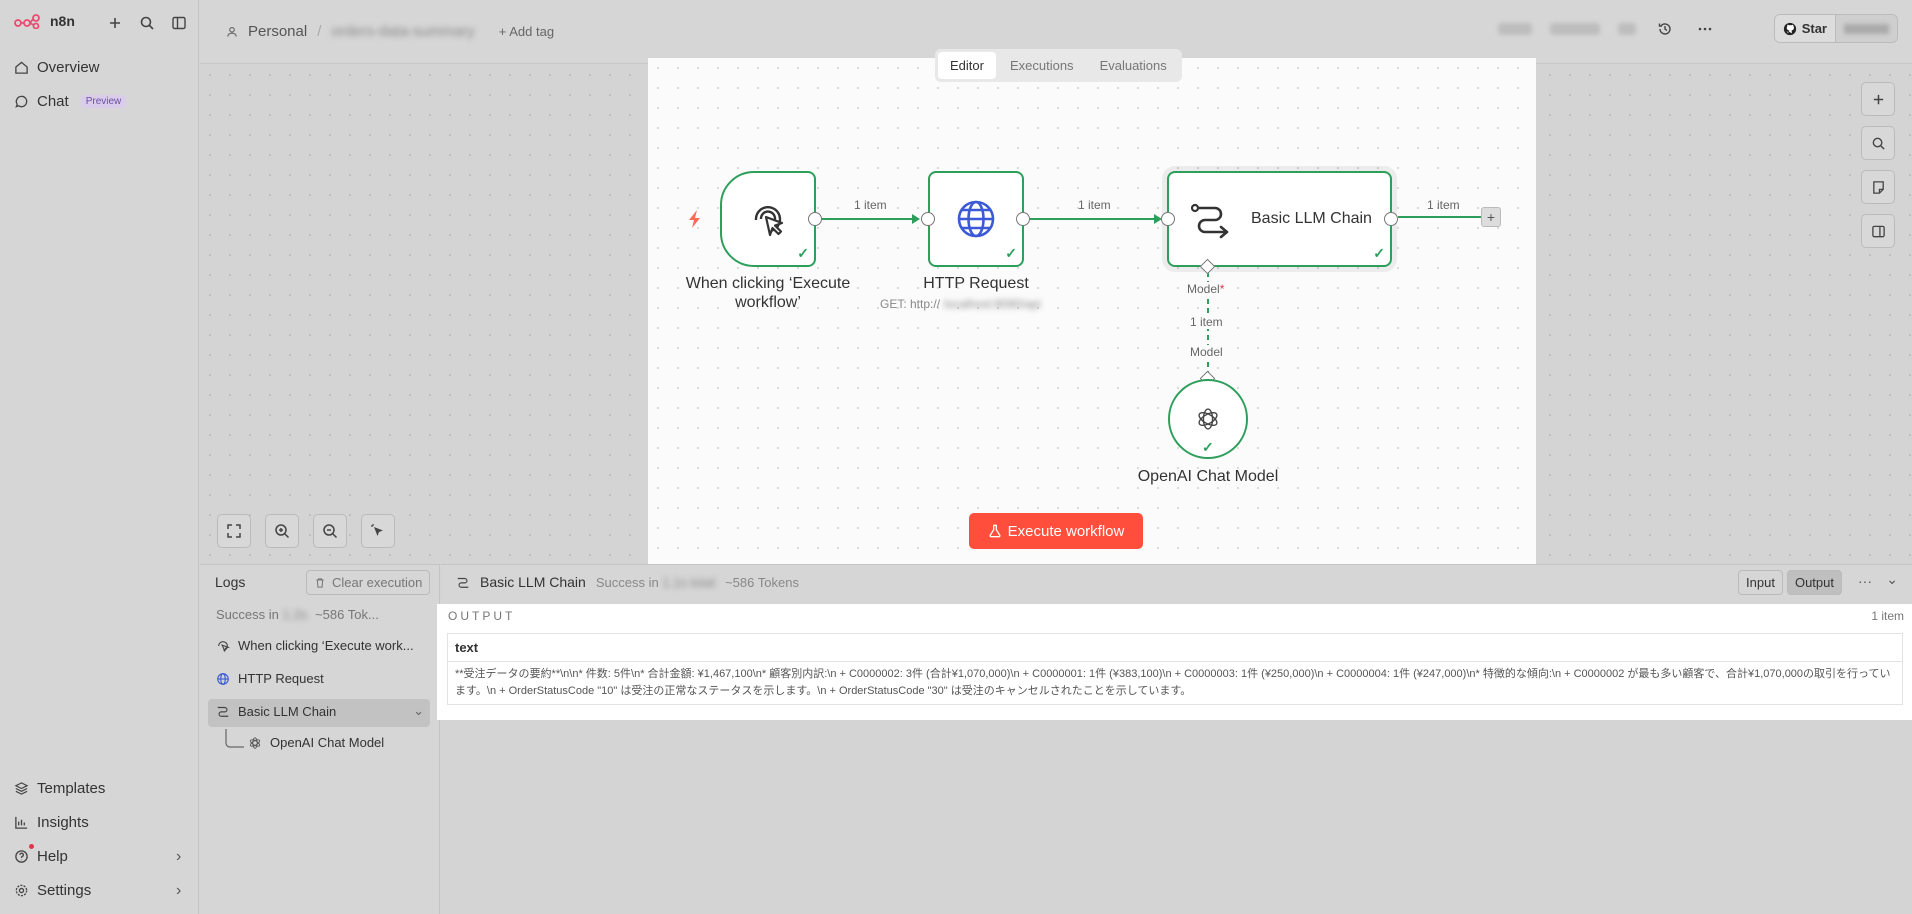  I want to click on clear-execution-button: Clear execution, so click(368, 582).